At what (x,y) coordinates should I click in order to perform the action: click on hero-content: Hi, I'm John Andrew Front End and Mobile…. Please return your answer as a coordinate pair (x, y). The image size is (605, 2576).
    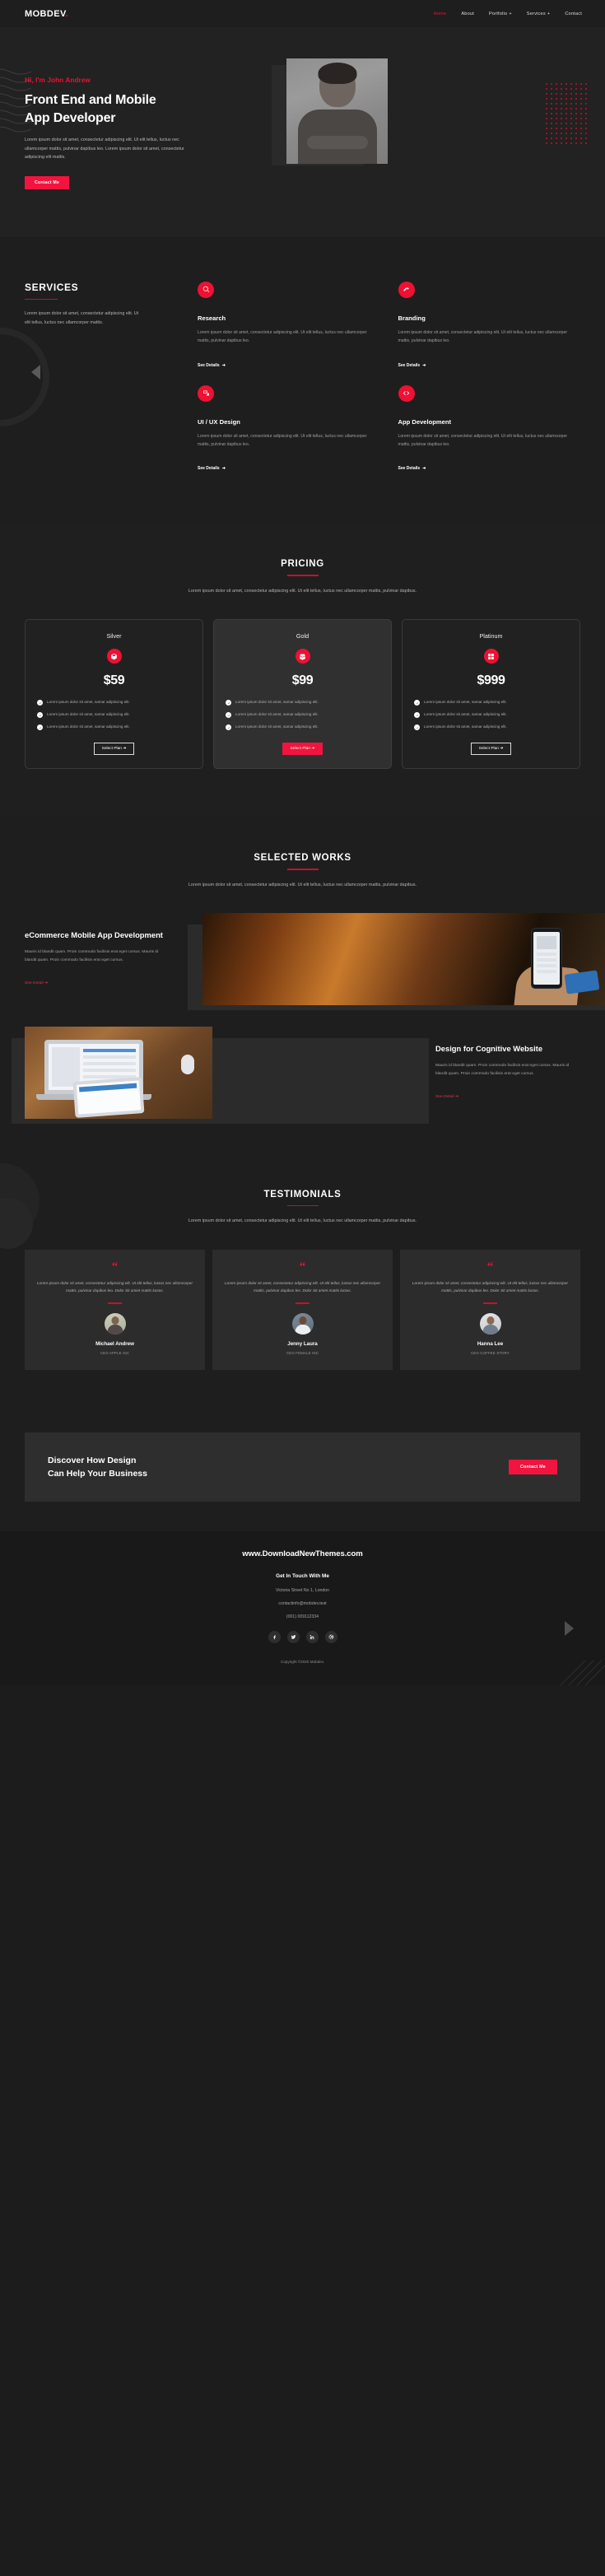
    Looking at the image, I should click on (148, 123).